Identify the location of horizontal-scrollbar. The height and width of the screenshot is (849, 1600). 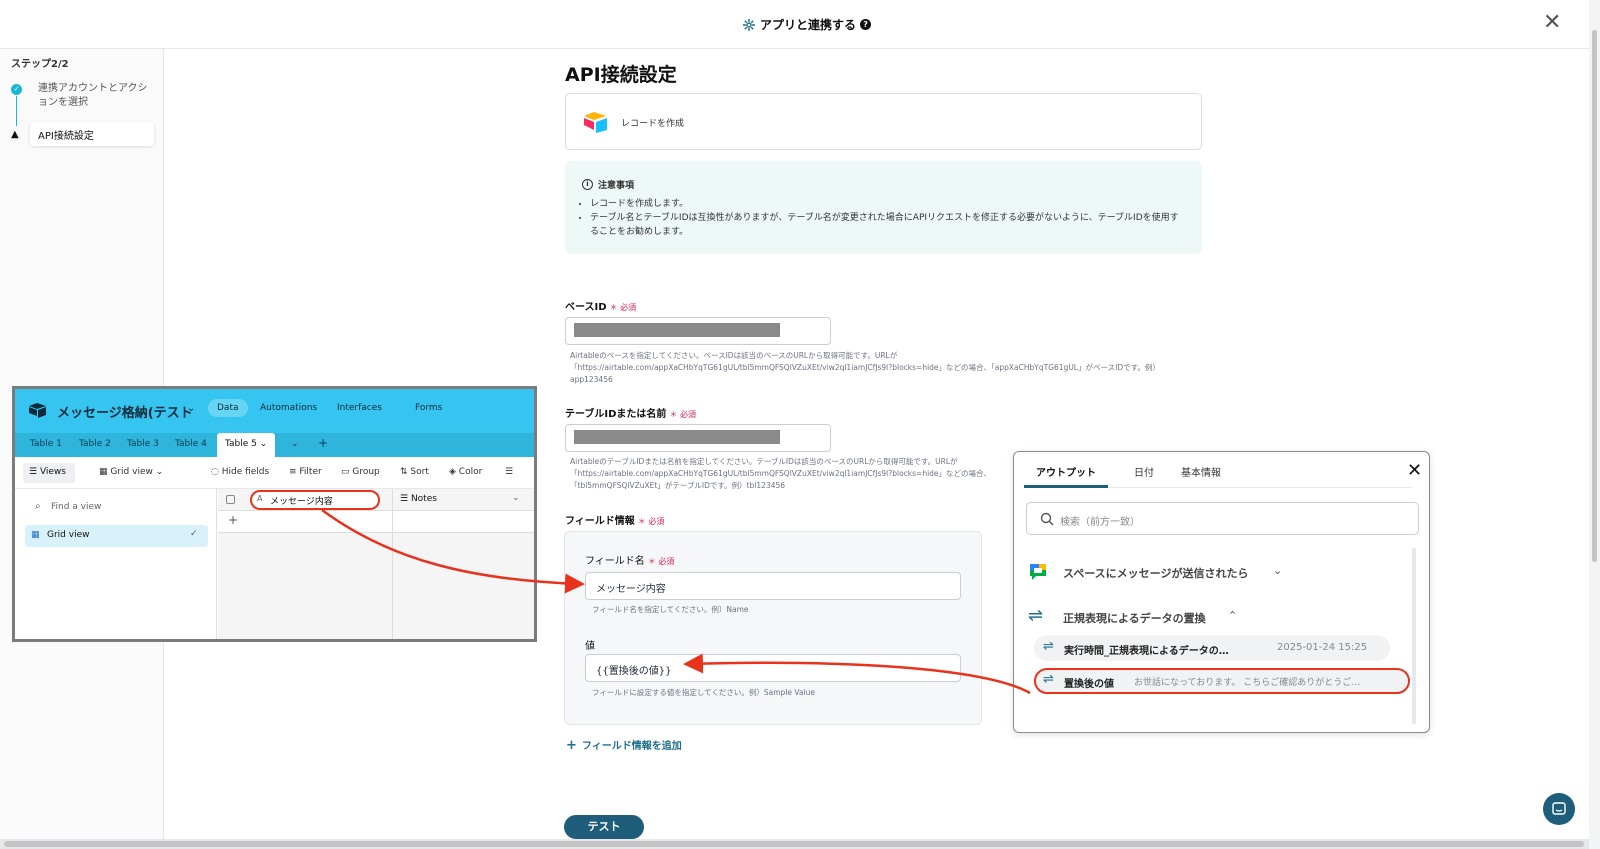
(794, 844).